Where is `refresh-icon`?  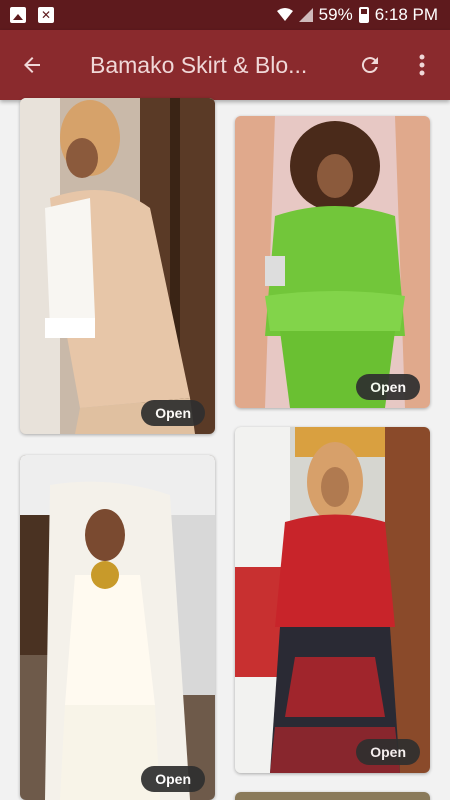
refresh-icon is located at coordinates (369, 65).